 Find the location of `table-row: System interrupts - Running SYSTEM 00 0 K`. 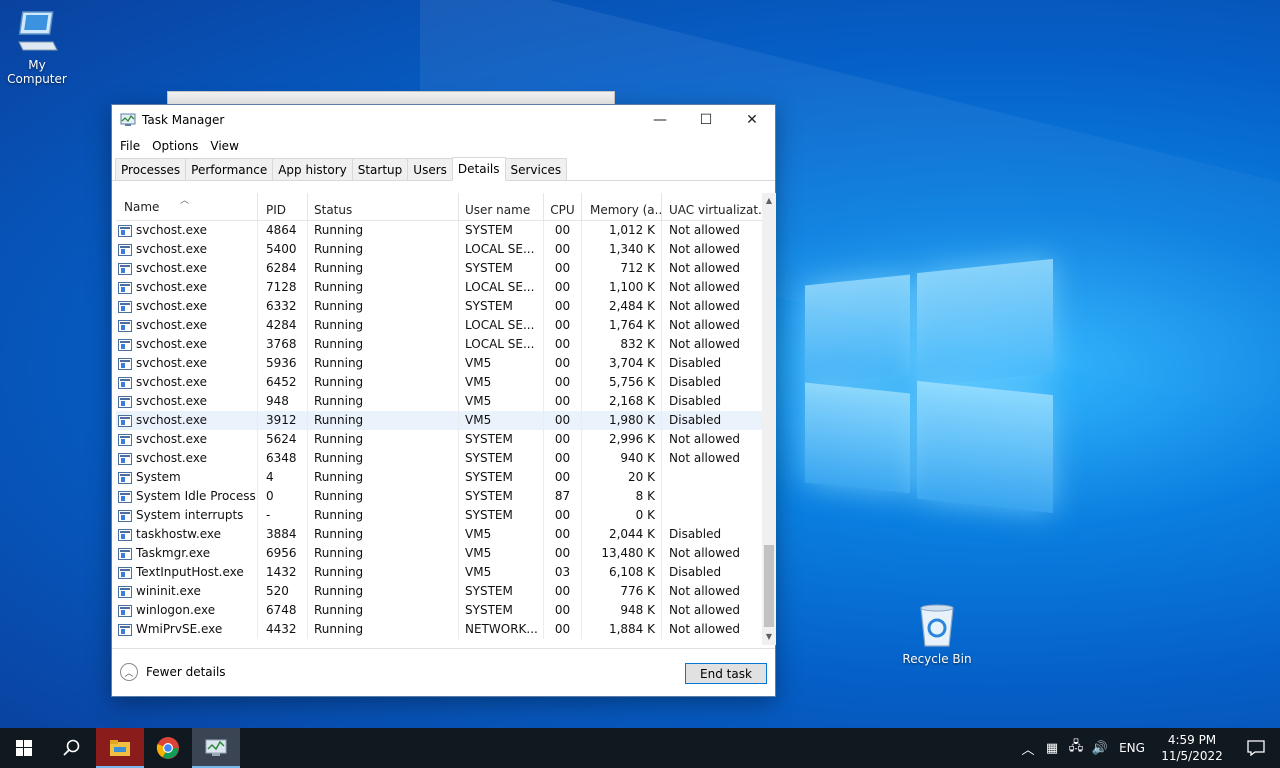

table-row: System interrupts - Running SYSTEM 00 0 K is located at coordinates (439, 515).